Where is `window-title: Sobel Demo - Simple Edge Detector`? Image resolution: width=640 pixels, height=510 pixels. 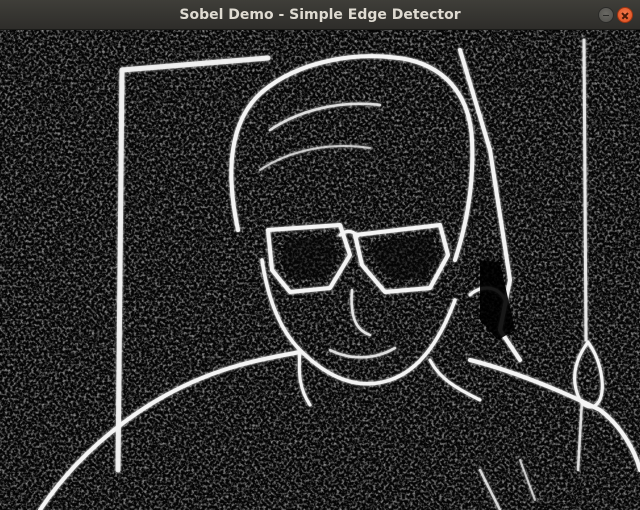 window-title: Sobel Demo - Simple Edge Detector is located at coordinates (320, 15).